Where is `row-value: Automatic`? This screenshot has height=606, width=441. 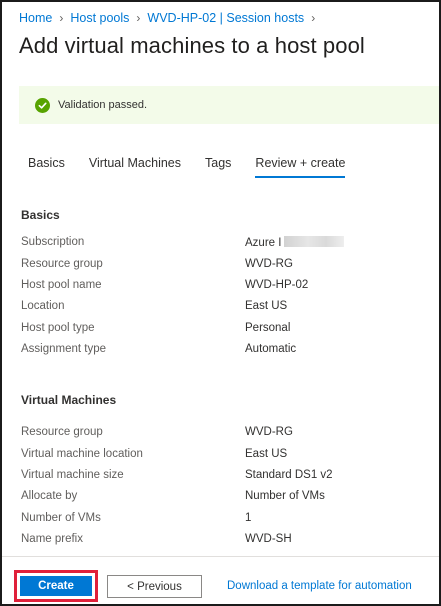 row-value: Automatic is located at coordinates (271, 349).